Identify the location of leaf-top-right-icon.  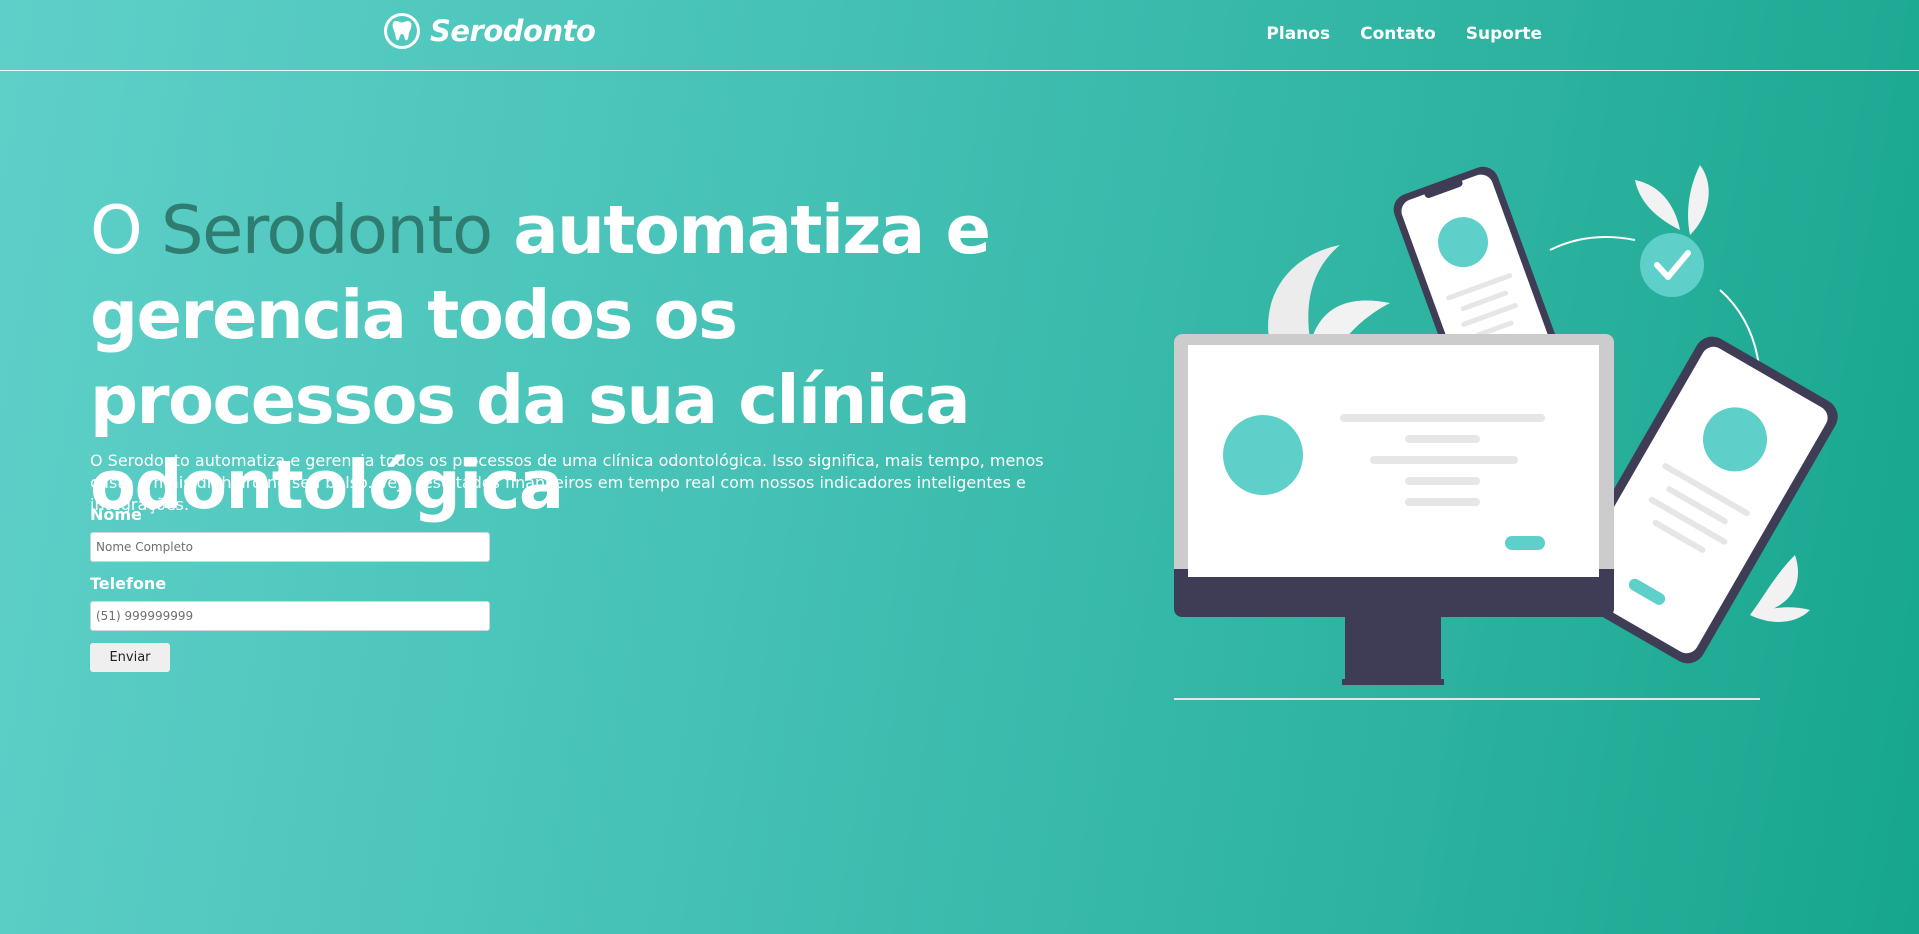
(1672, 200).